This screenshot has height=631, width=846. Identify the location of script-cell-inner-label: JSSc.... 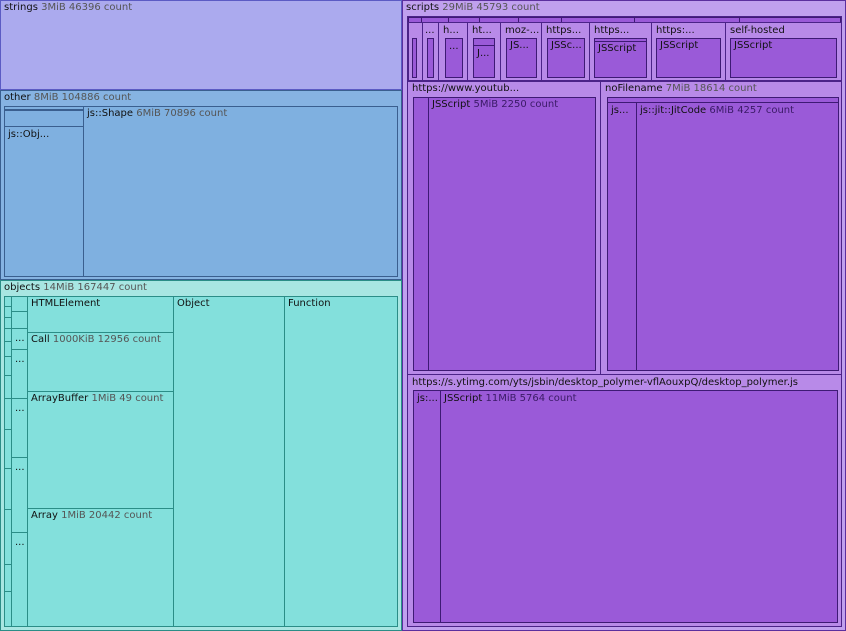
(566, 45).